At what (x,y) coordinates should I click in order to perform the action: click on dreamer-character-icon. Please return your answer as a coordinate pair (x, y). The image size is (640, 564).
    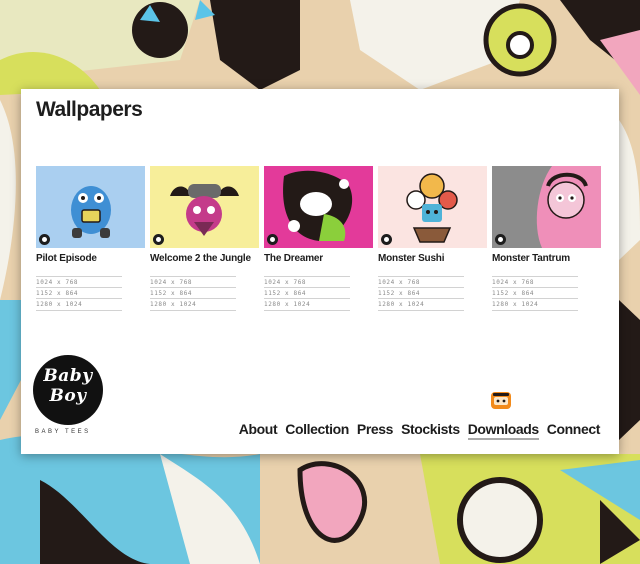
    Looking at the image, I should click on (318, 207).